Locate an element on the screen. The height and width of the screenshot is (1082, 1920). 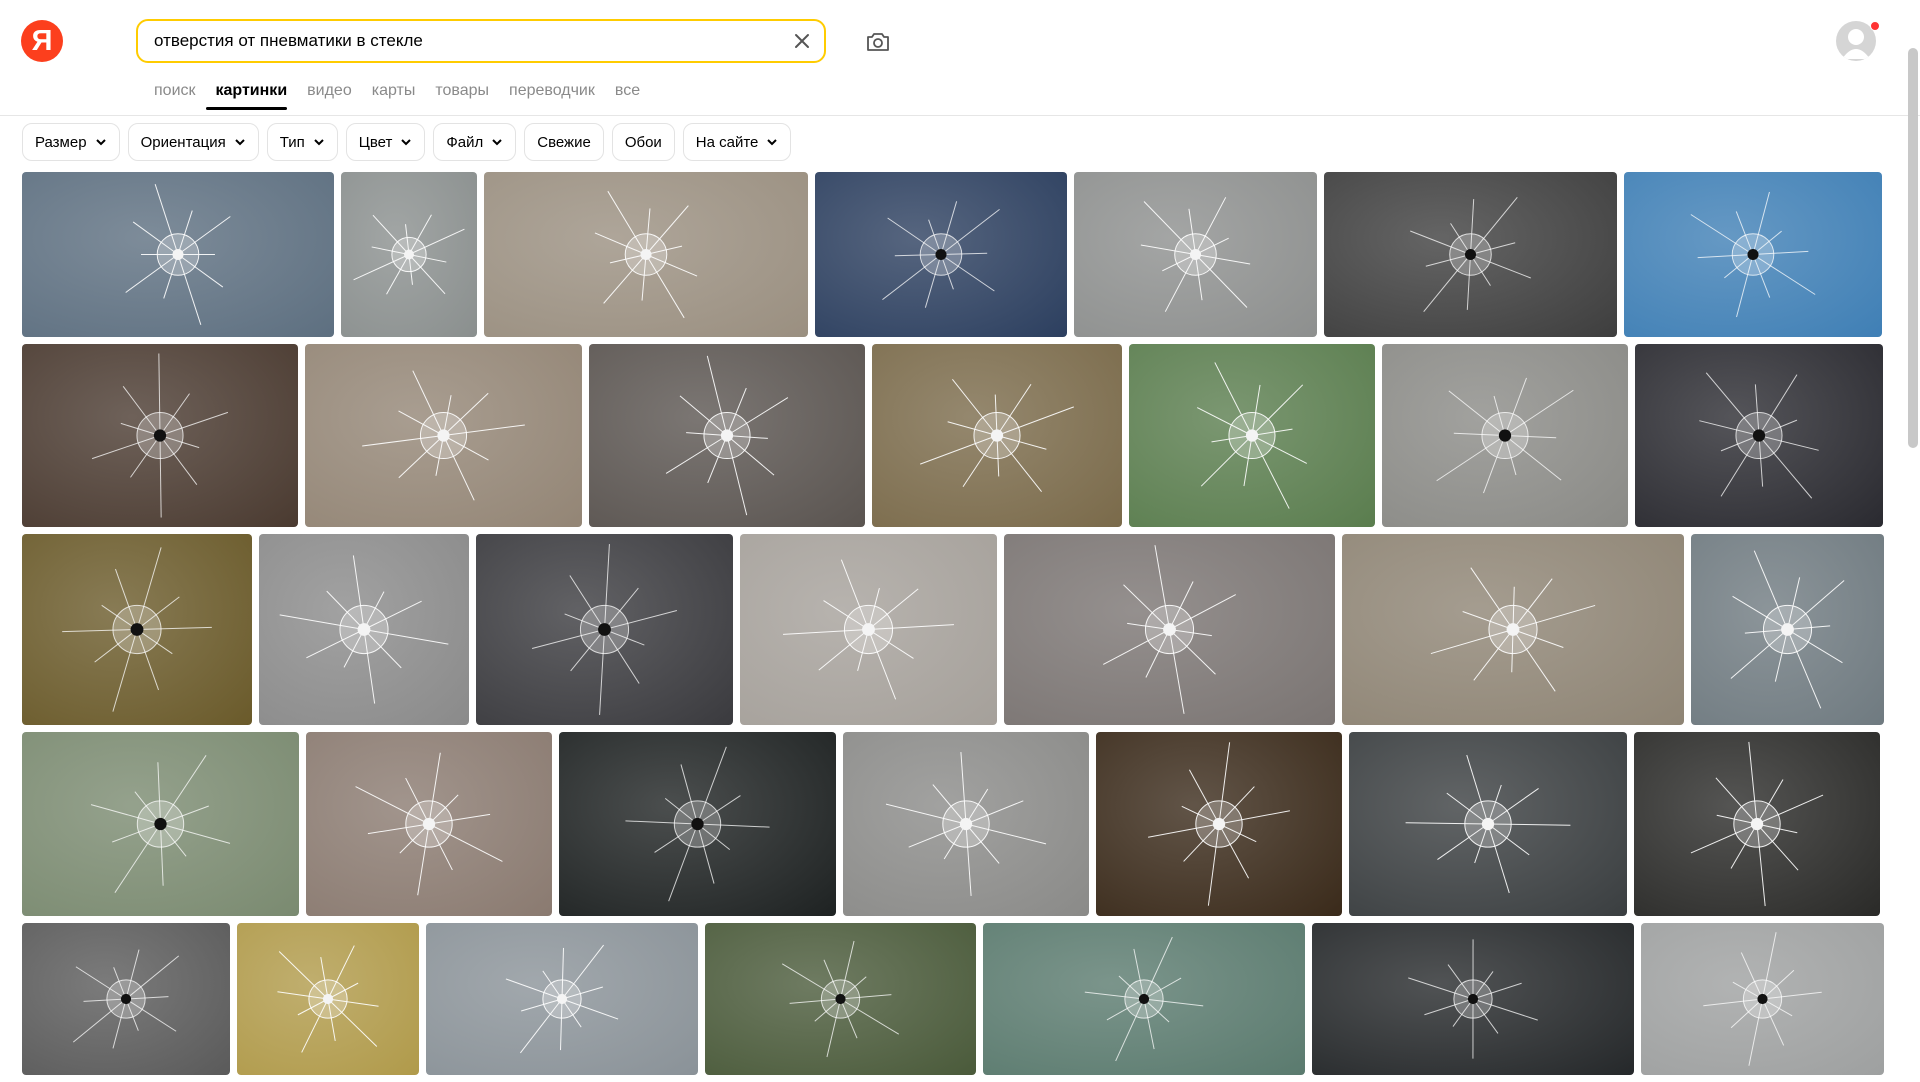
filter-on-site: На сайте is located at coordinates (737, 142).